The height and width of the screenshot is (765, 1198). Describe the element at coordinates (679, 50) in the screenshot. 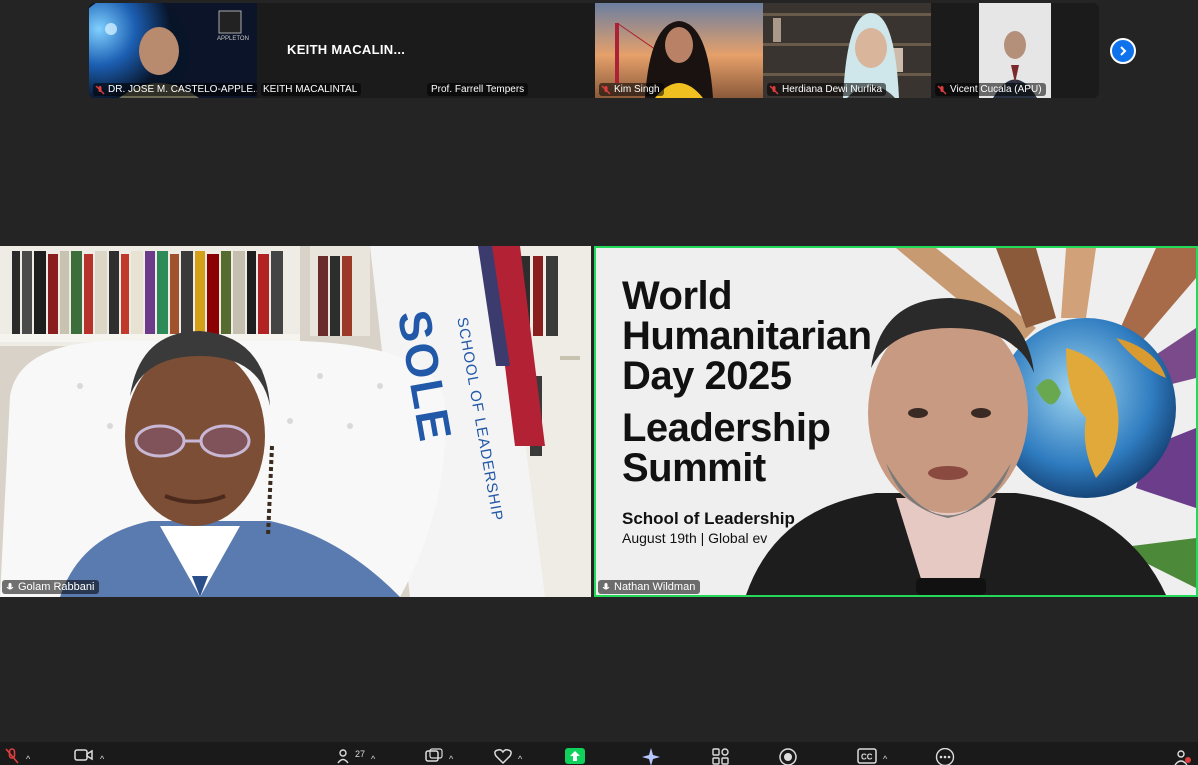

I see `participant-tile-kim: Kim Singh` at that location.